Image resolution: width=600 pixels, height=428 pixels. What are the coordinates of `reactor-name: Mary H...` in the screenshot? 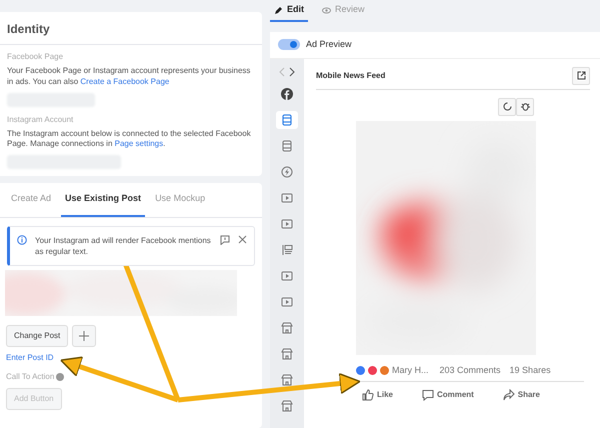 It's located at (410, 370).